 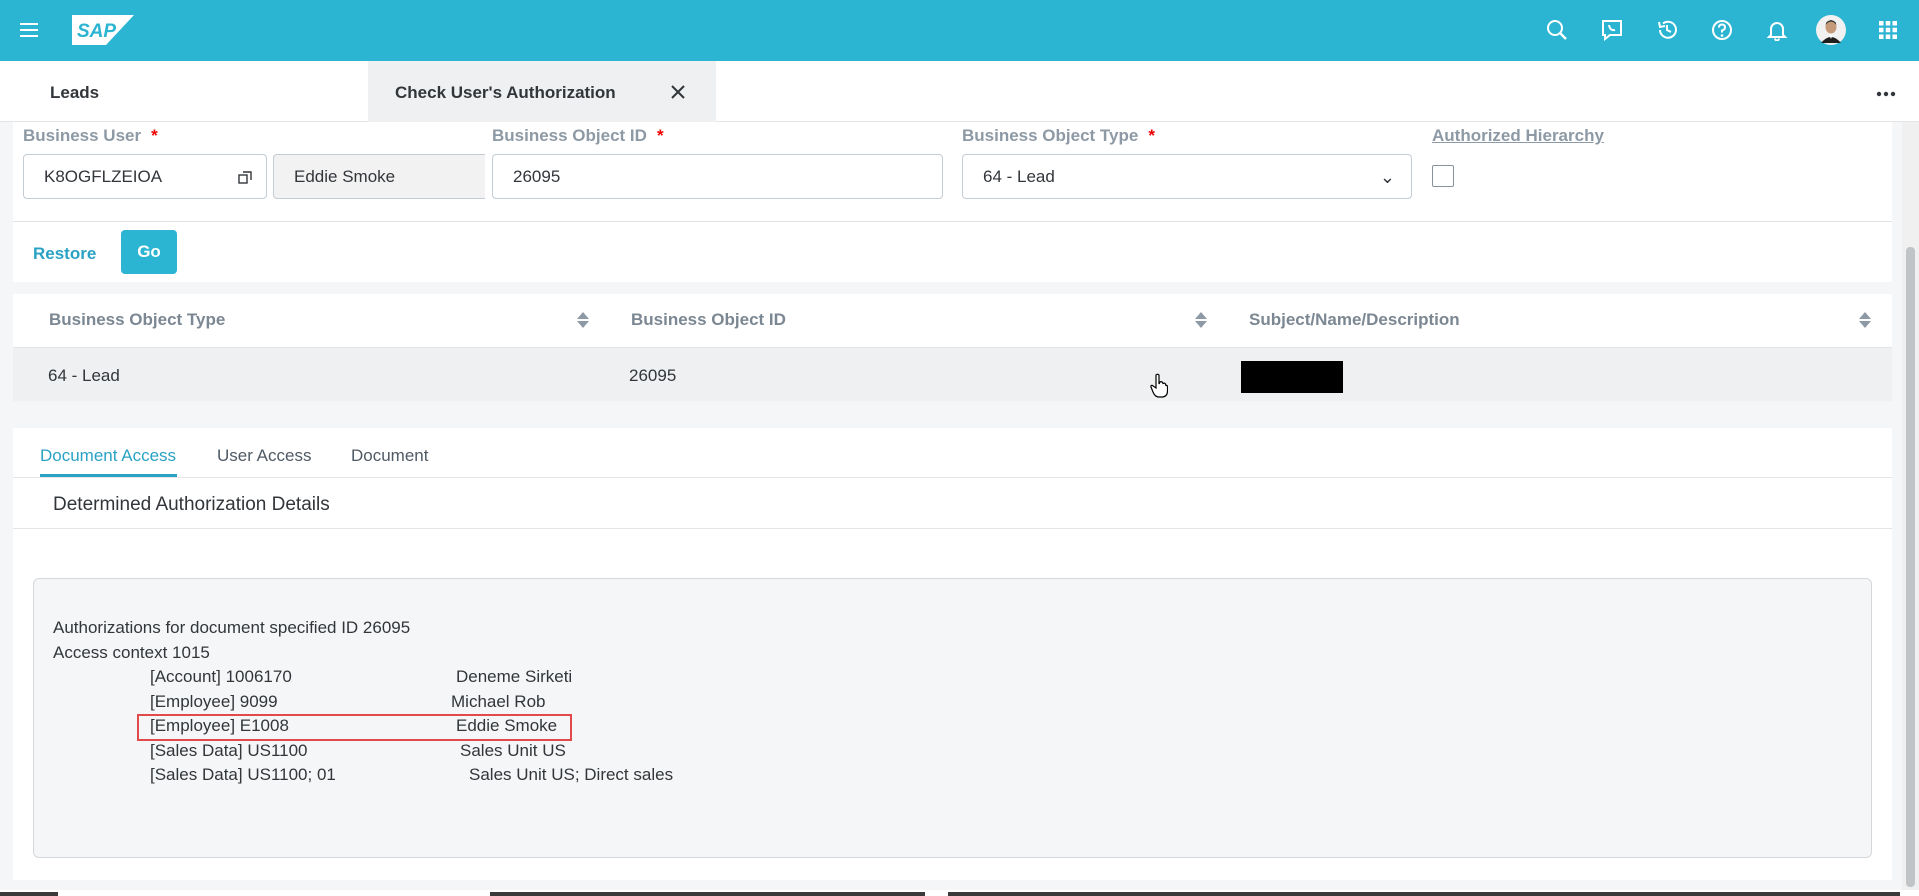 What do you see at coordinates (537, 176) in the screenshot?
I see `business-object-id-value: 26095` at bounding box center [537, 176].